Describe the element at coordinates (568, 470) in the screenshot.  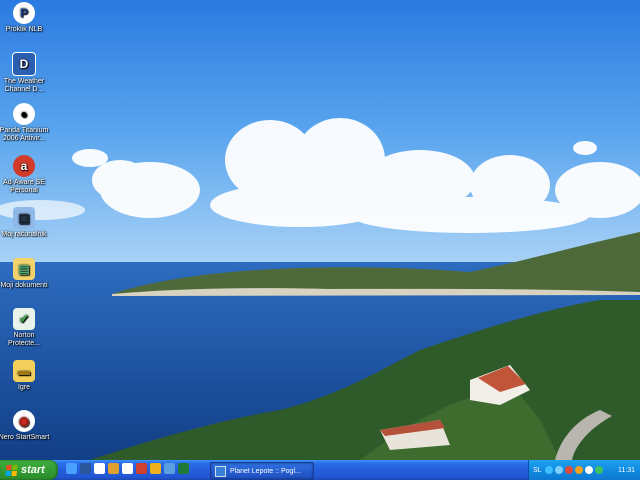
I see `security-icon` at that location.